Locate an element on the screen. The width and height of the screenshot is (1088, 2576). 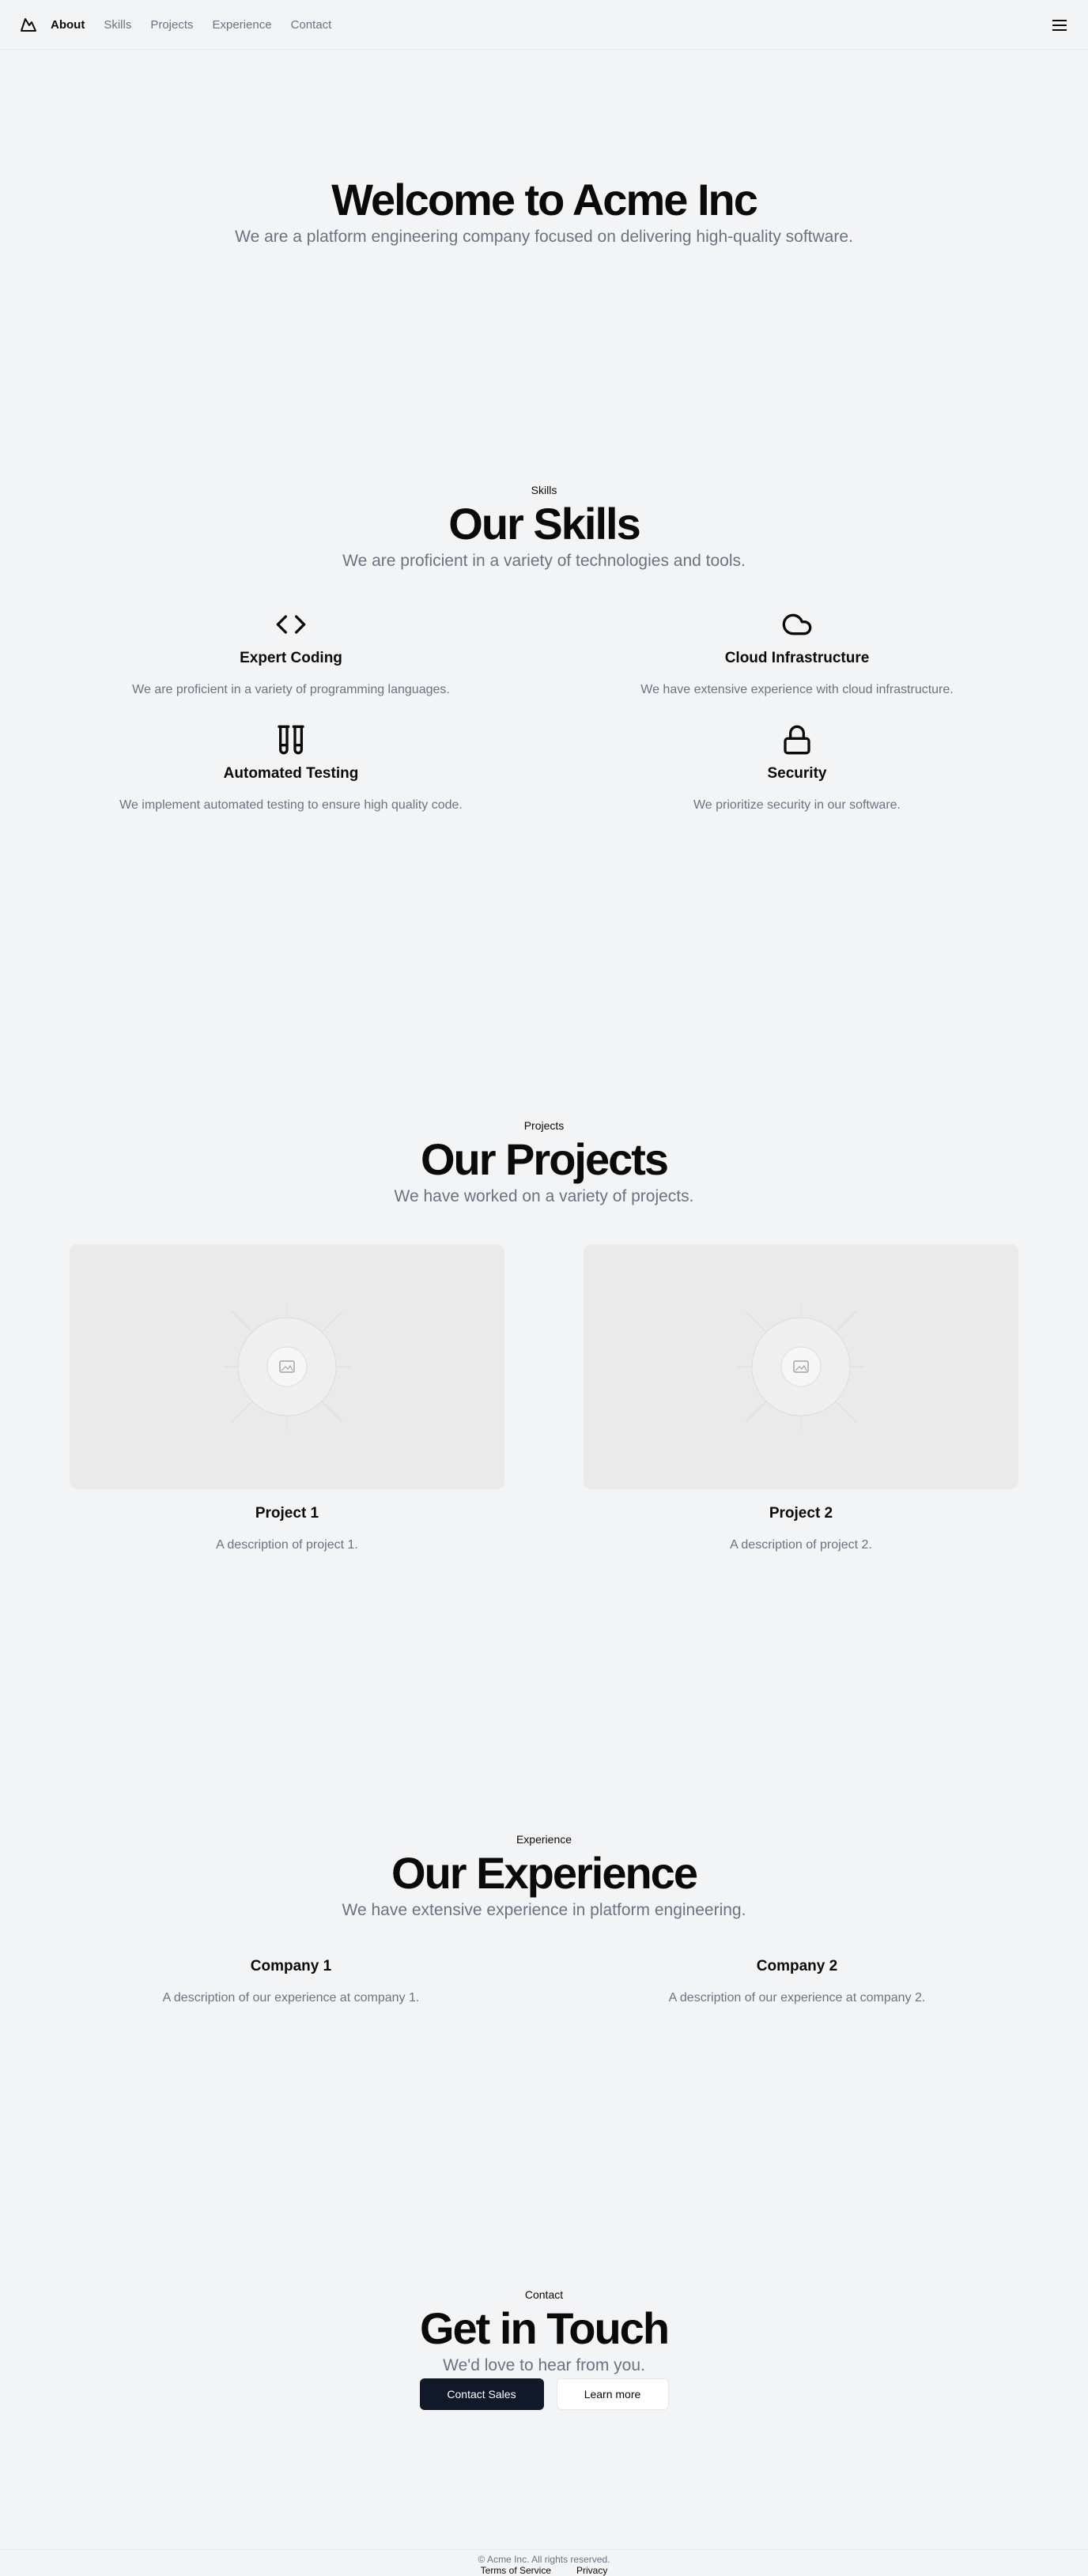
contact-buttons: Contact Sales Learn more is located at coordinates (544, 2394).